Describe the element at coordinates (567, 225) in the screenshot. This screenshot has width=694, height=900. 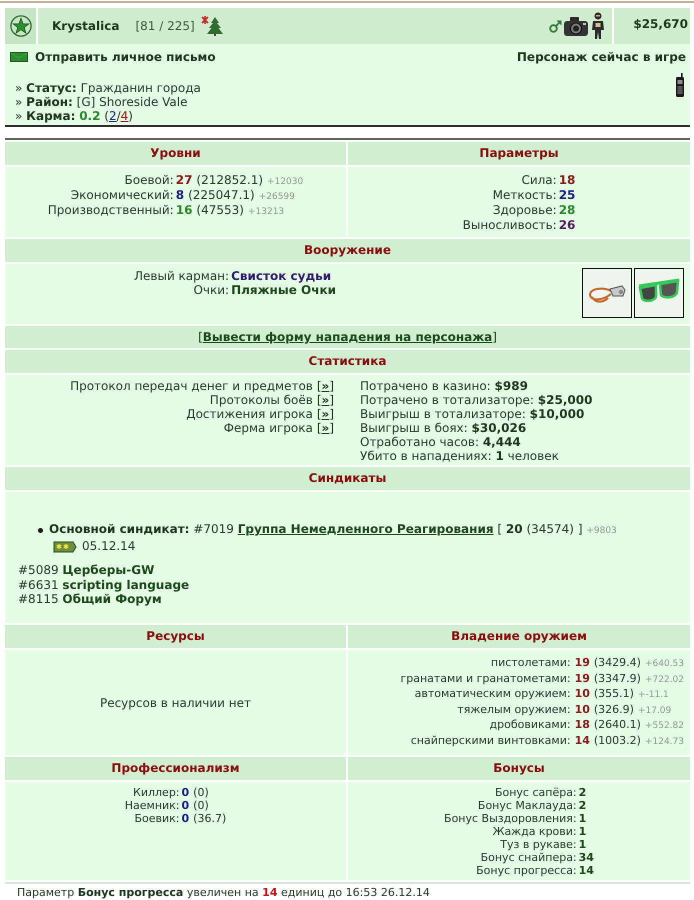
I see `param-value: 26` at that location.